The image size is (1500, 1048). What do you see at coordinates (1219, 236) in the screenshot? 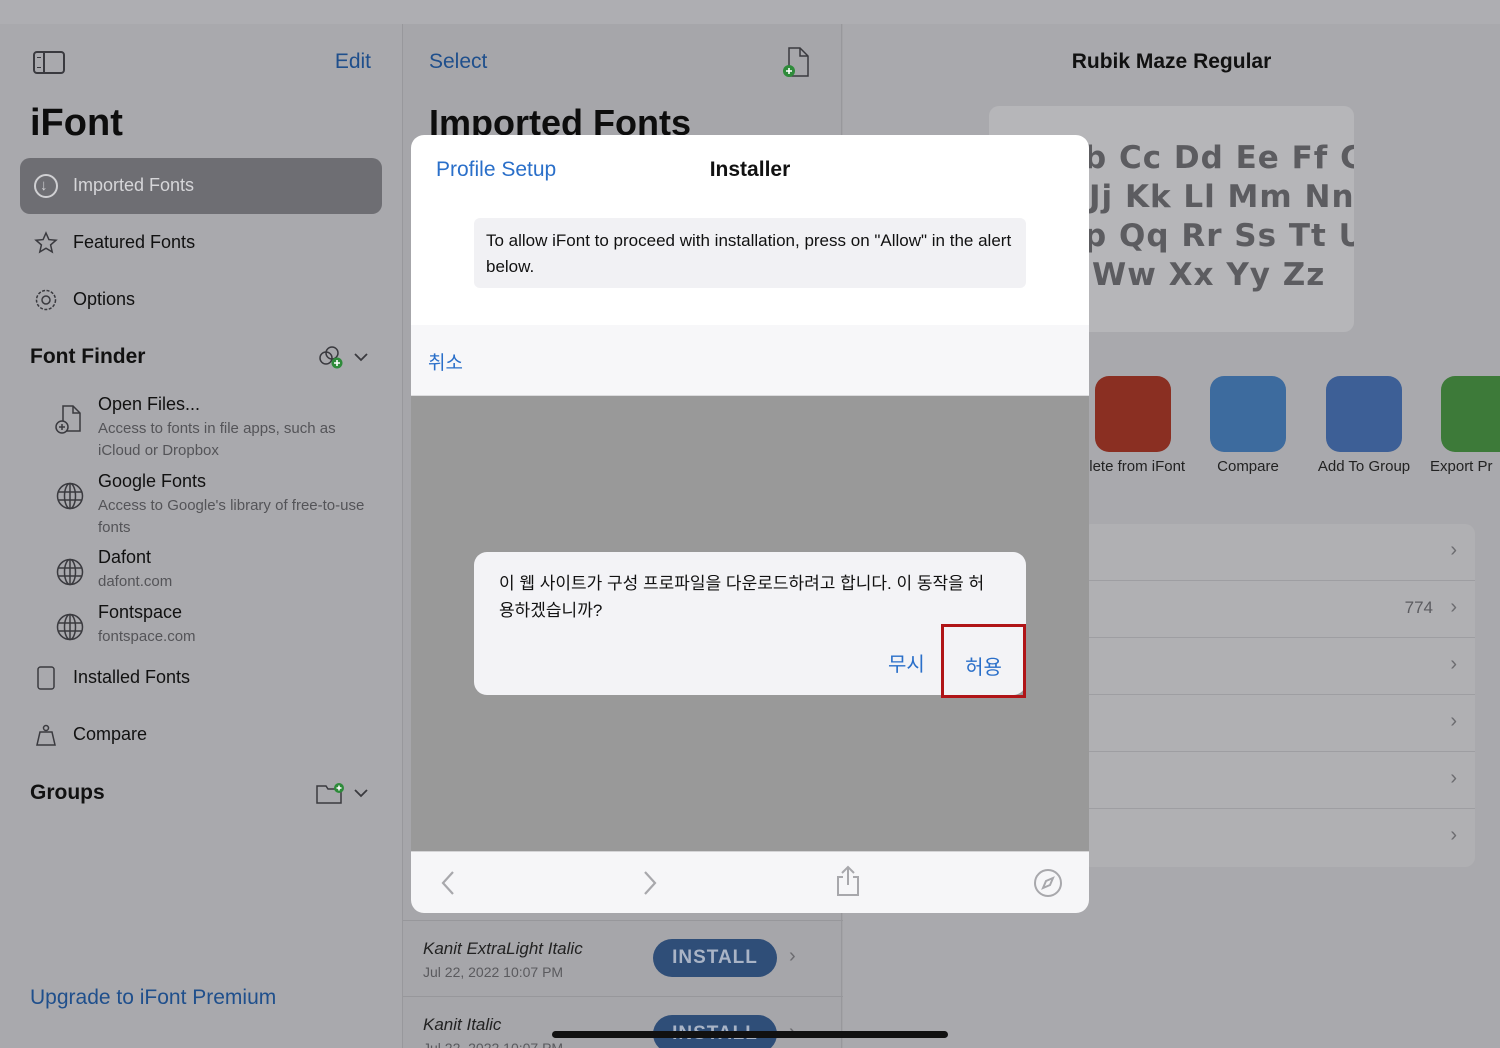
I see `preview-line: p Qq Rr Ss Tt Uu` at bounding box center [1219, 236].